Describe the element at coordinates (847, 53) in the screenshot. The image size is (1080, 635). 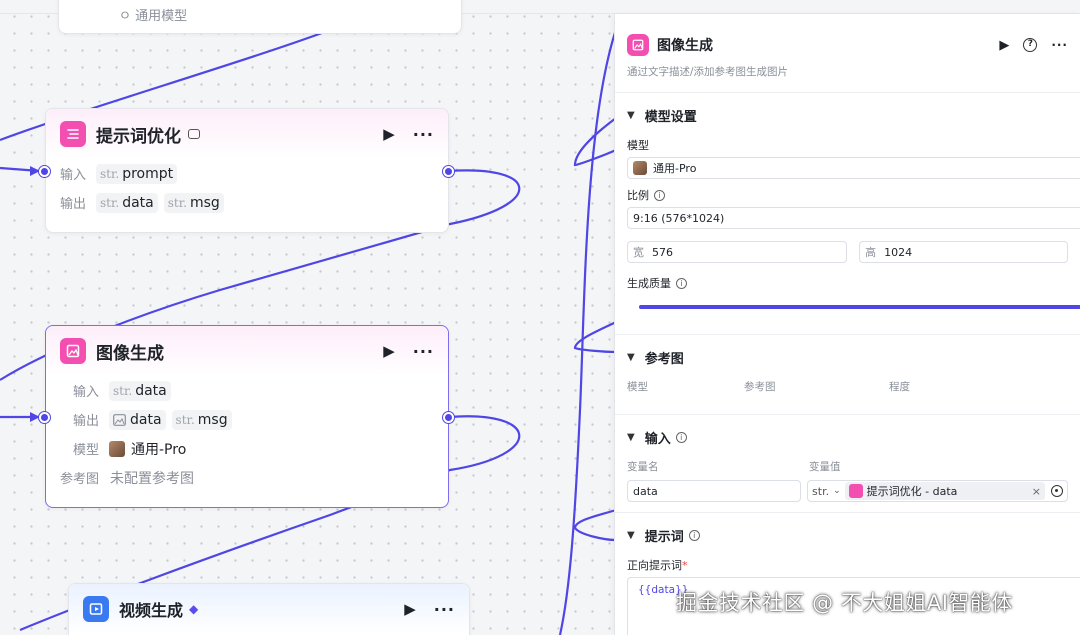
I see `panel-header: 图像生成 ▶ ? ··· 通过文字描述/添加参考图生成图片` at that location.